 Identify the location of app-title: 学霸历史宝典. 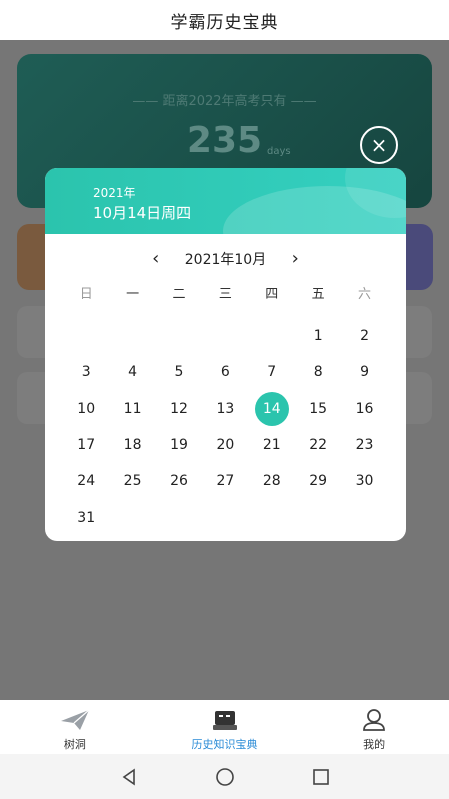
(224, 22).